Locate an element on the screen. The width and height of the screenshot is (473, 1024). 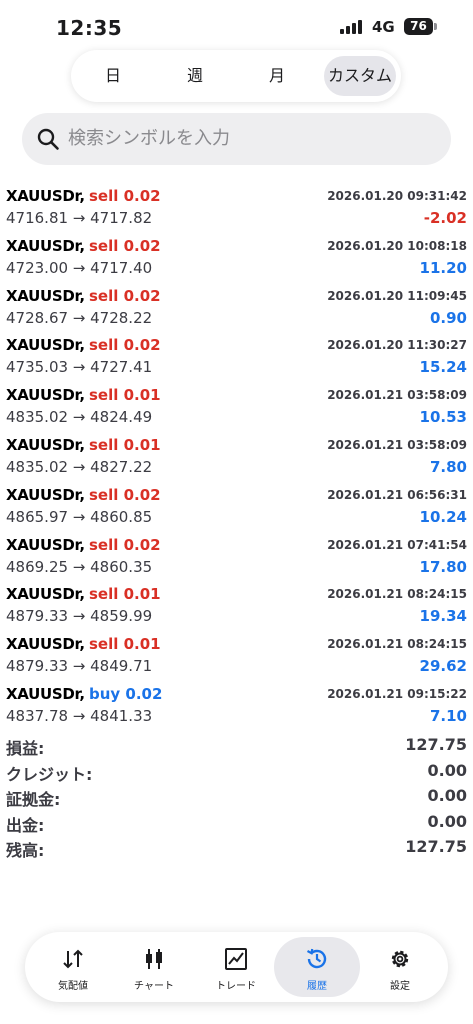
search-placeholder: 検索シンボルを入力 is located at coordinates (149, 138).